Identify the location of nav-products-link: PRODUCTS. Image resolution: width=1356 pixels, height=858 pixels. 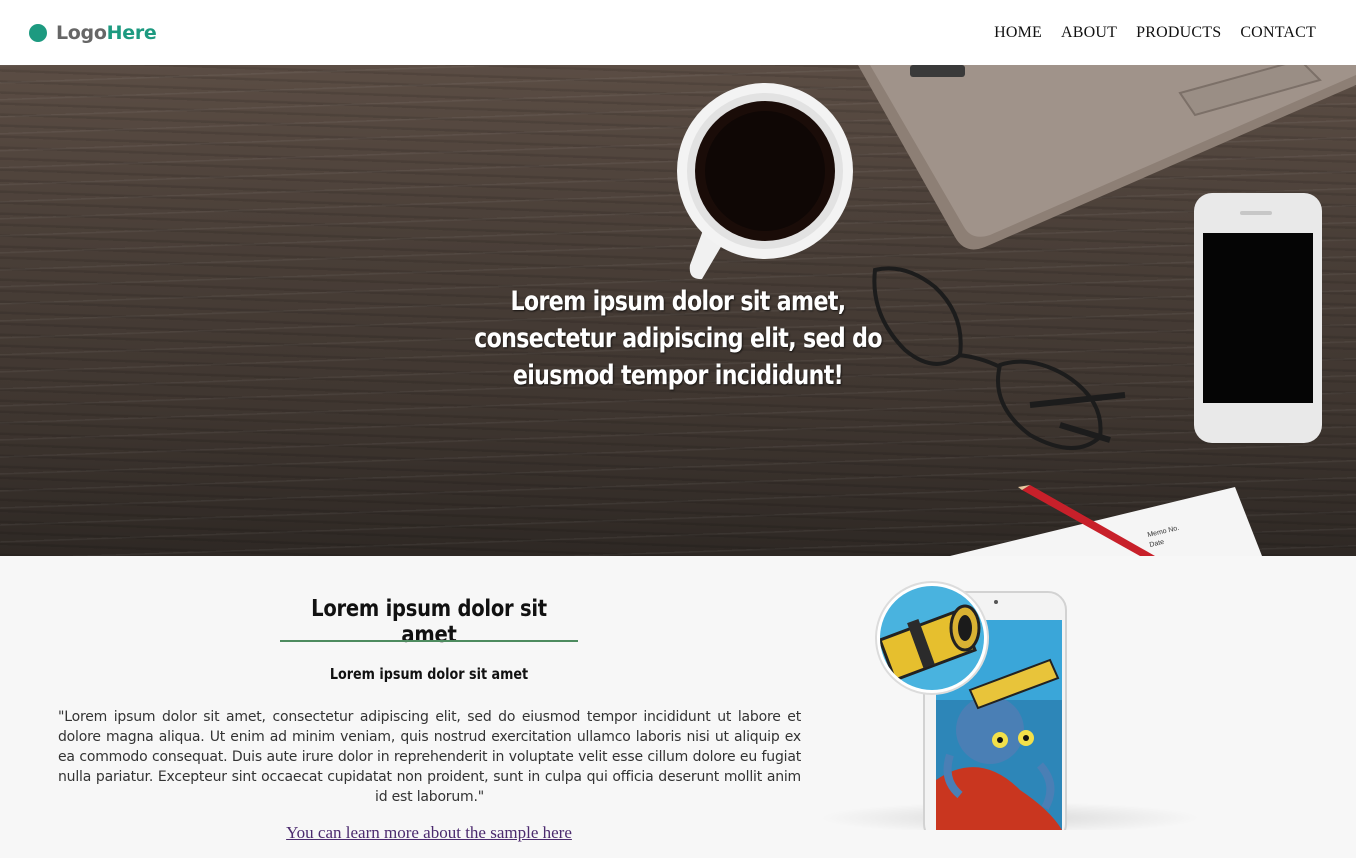
(1178, 33).